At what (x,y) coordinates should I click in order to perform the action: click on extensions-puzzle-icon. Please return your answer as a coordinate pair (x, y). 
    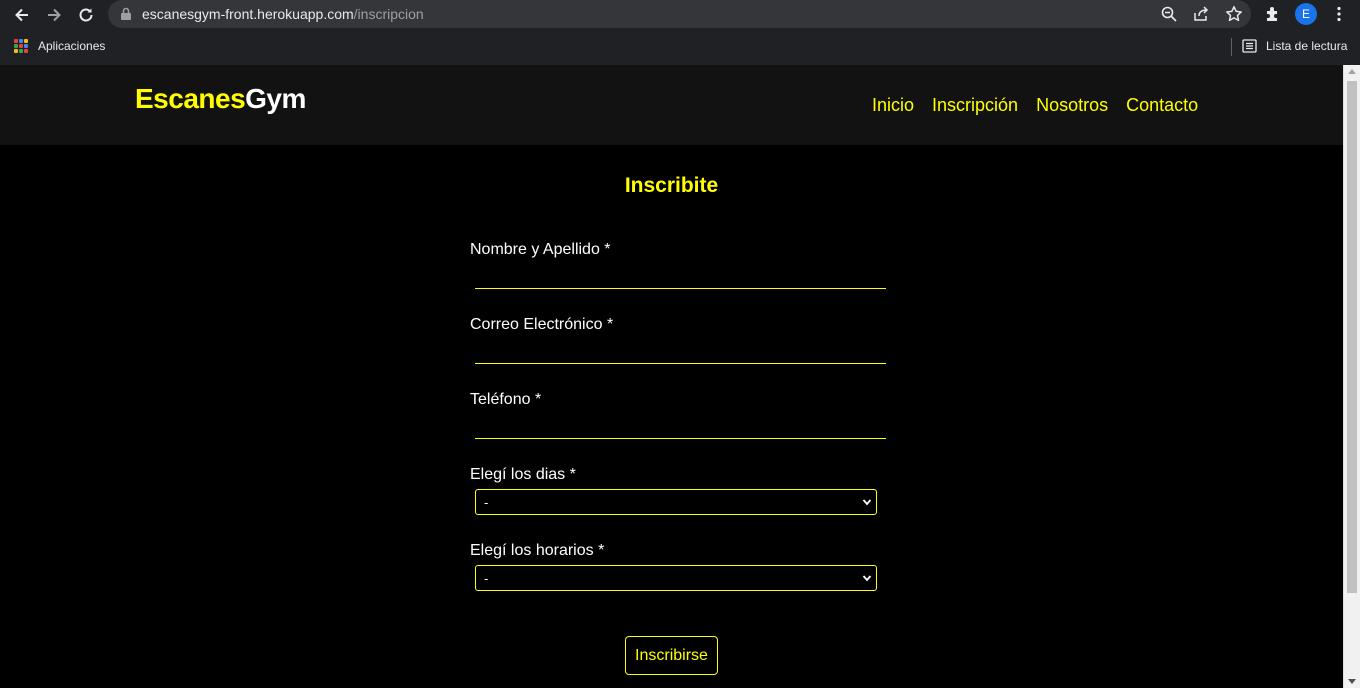
    Looking at the image, I should click on (1273, 14).